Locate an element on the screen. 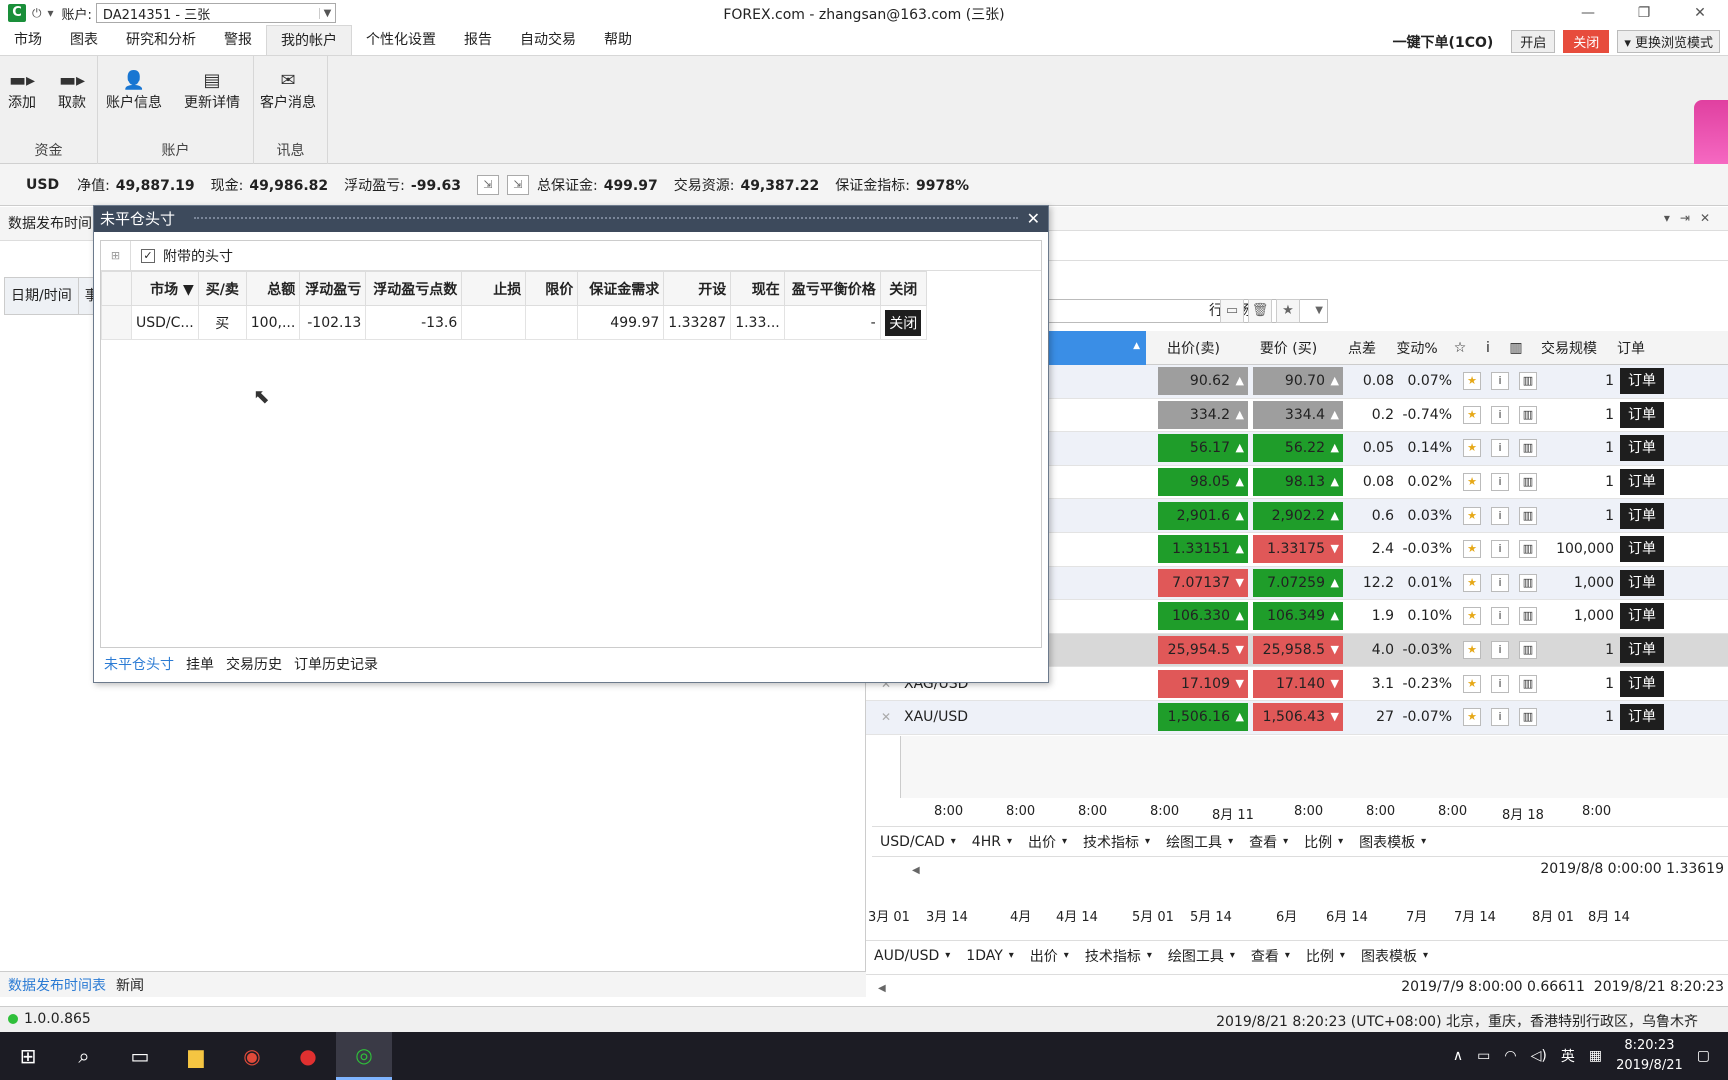 The image size is (1728, 1080). col-margin: 保证金需求 is located at coordinates (621, 288).